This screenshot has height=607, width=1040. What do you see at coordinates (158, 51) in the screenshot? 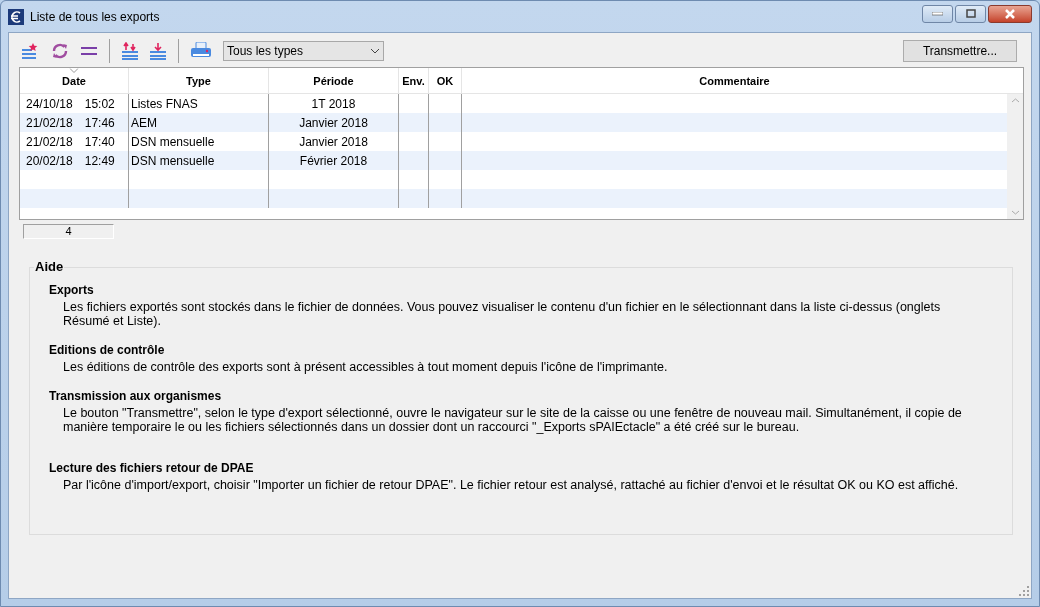
I see `import-icon` at bounding box center [158, 51].